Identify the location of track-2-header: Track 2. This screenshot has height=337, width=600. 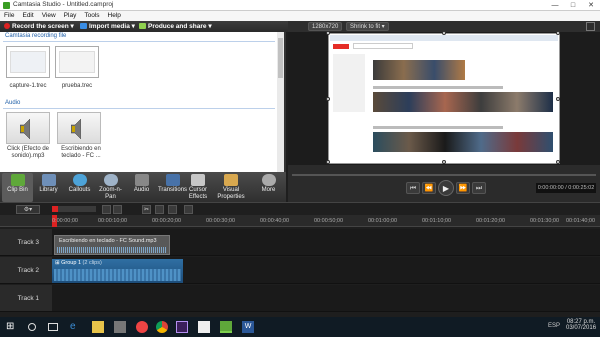
(26, 270).